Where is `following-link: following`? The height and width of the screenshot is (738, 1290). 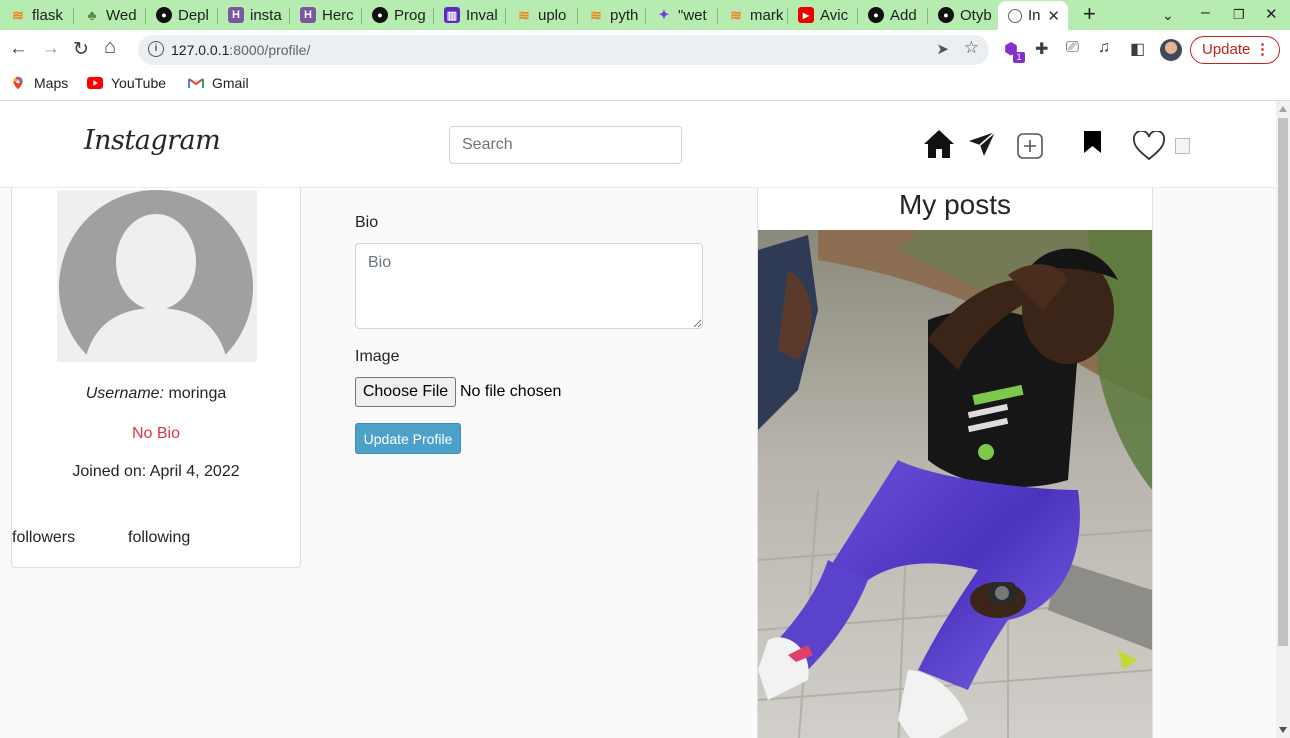
following-link: following is located at coordinates (159, 538).